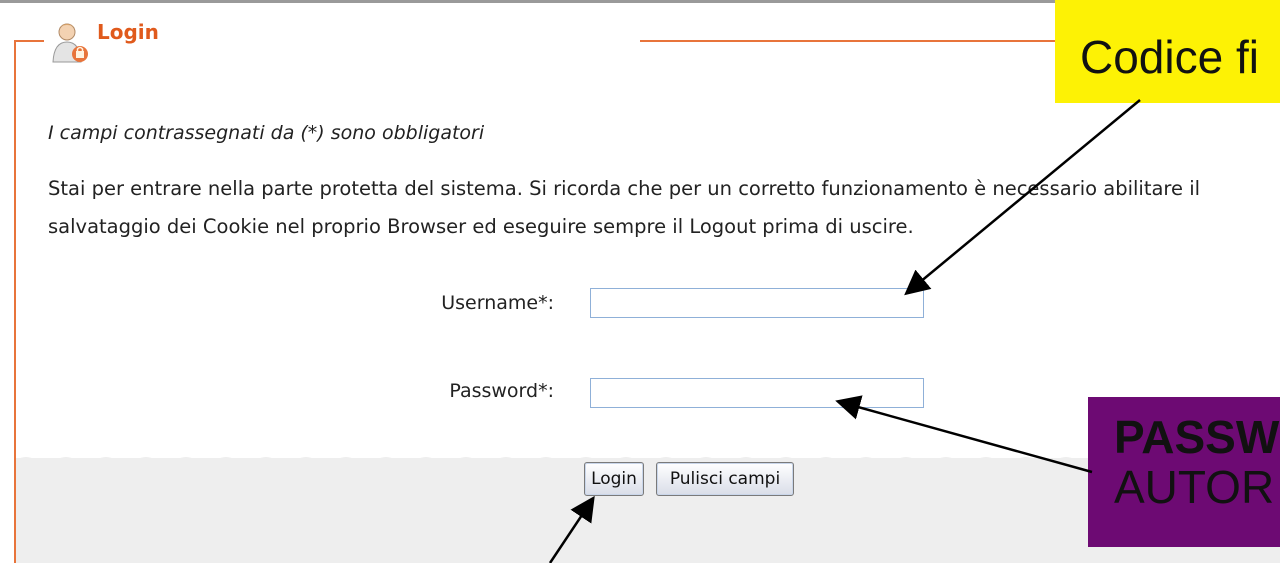 Image resolution: width=1280 pixels, height=563 pixels. I want to click on password-label: Password*:, so click(501, 391).